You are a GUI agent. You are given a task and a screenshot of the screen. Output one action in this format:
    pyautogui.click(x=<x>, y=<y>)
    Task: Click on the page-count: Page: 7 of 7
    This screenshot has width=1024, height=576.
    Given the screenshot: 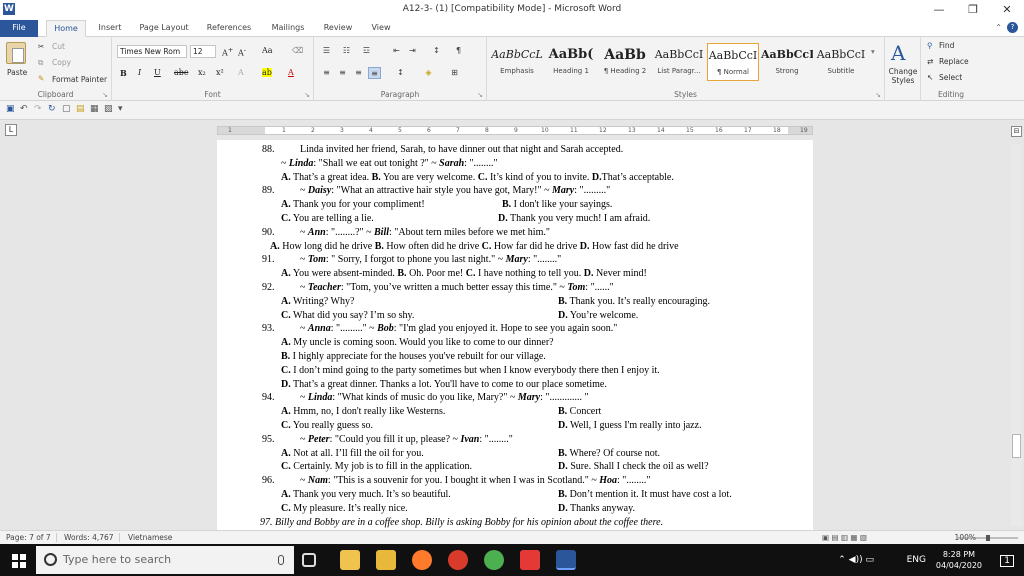 What is the action you would take?
    pyautogui.click(x=31, y=537)
    